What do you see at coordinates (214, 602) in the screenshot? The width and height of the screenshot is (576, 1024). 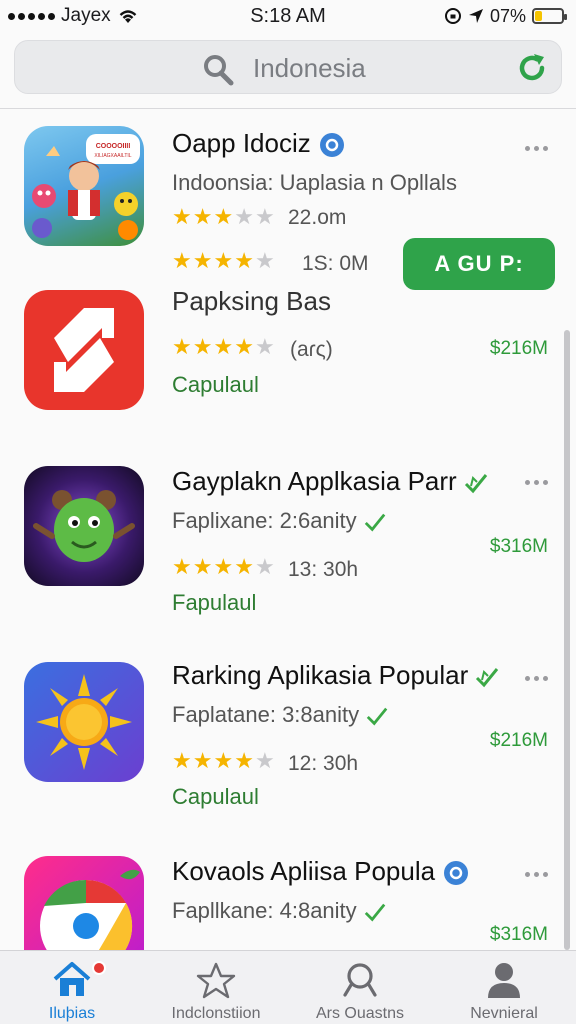 I see `app-category: Fapulaul` at bounding box center [214, 602].